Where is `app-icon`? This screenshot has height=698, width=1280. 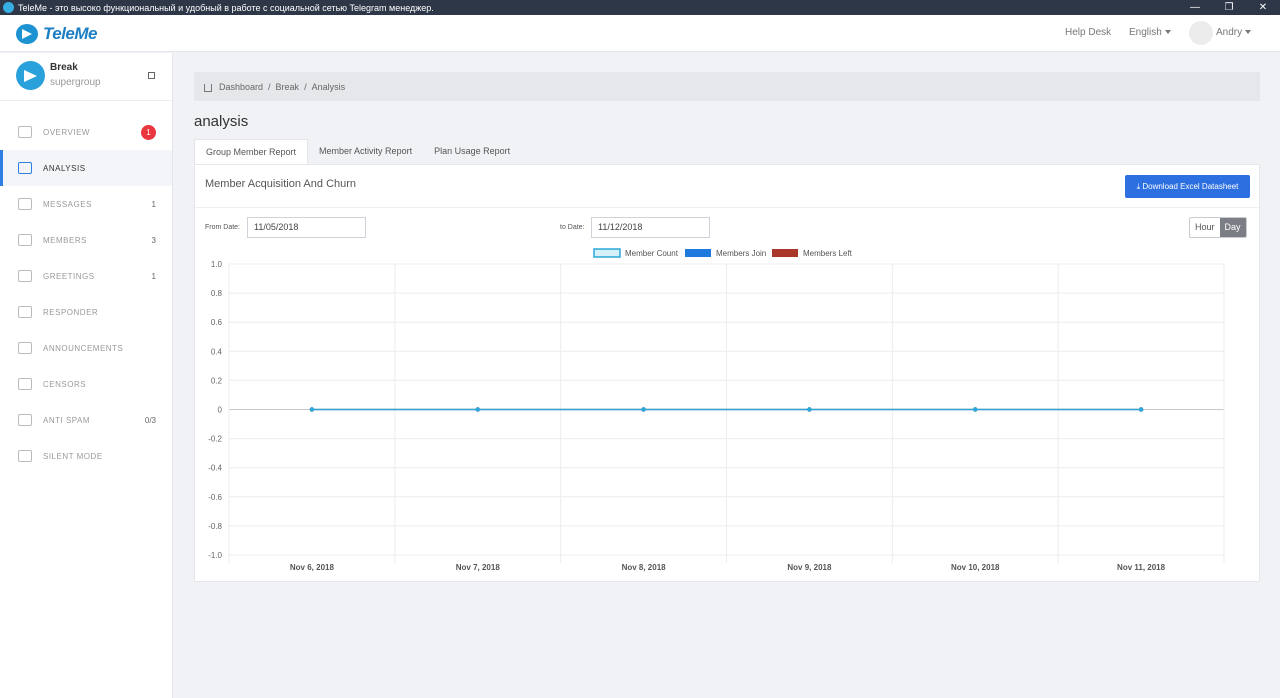
app-icon is located at coordinates (8, 7).